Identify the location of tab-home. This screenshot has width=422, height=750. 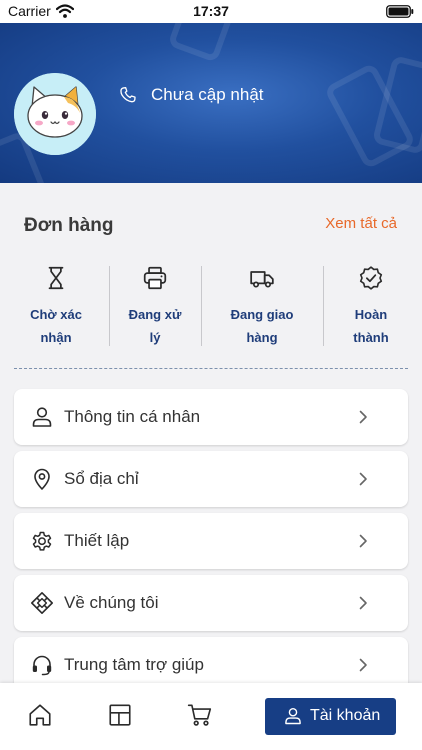
(40, 715).